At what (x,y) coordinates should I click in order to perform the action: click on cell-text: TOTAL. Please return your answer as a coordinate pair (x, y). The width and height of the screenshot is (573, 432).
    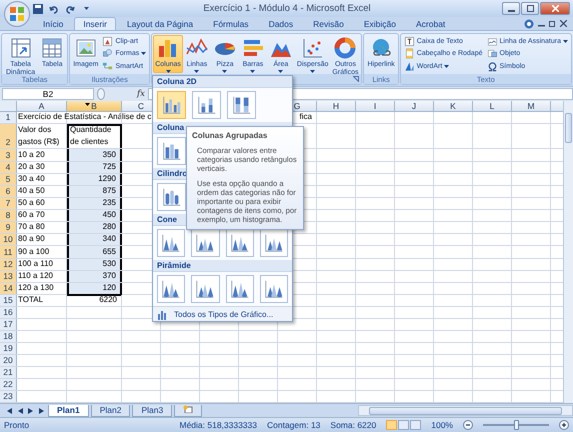
    Looking at the image, I should click on (31, 300).